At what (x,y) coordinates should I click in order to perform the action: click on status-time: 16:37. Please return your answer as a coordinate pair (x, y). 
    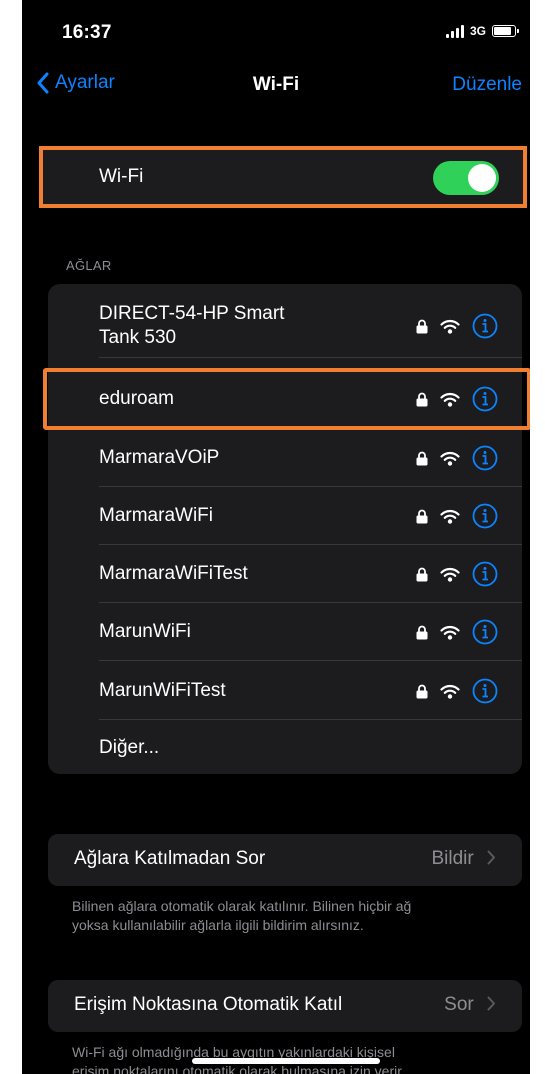
    Looking at the image, I should click on (87, 32).